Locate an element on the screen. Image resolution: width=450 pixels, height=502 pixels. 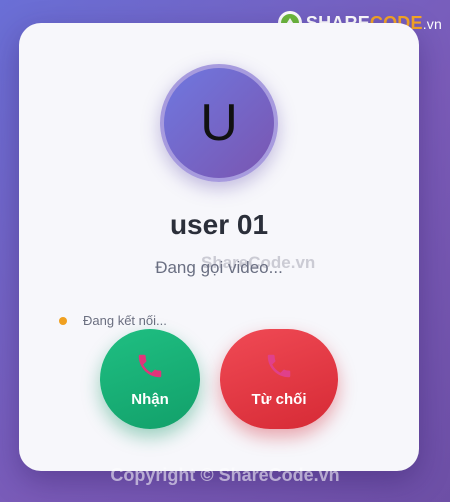
watermark-text: ShareCode.vn is located at coordinates (258, 262).